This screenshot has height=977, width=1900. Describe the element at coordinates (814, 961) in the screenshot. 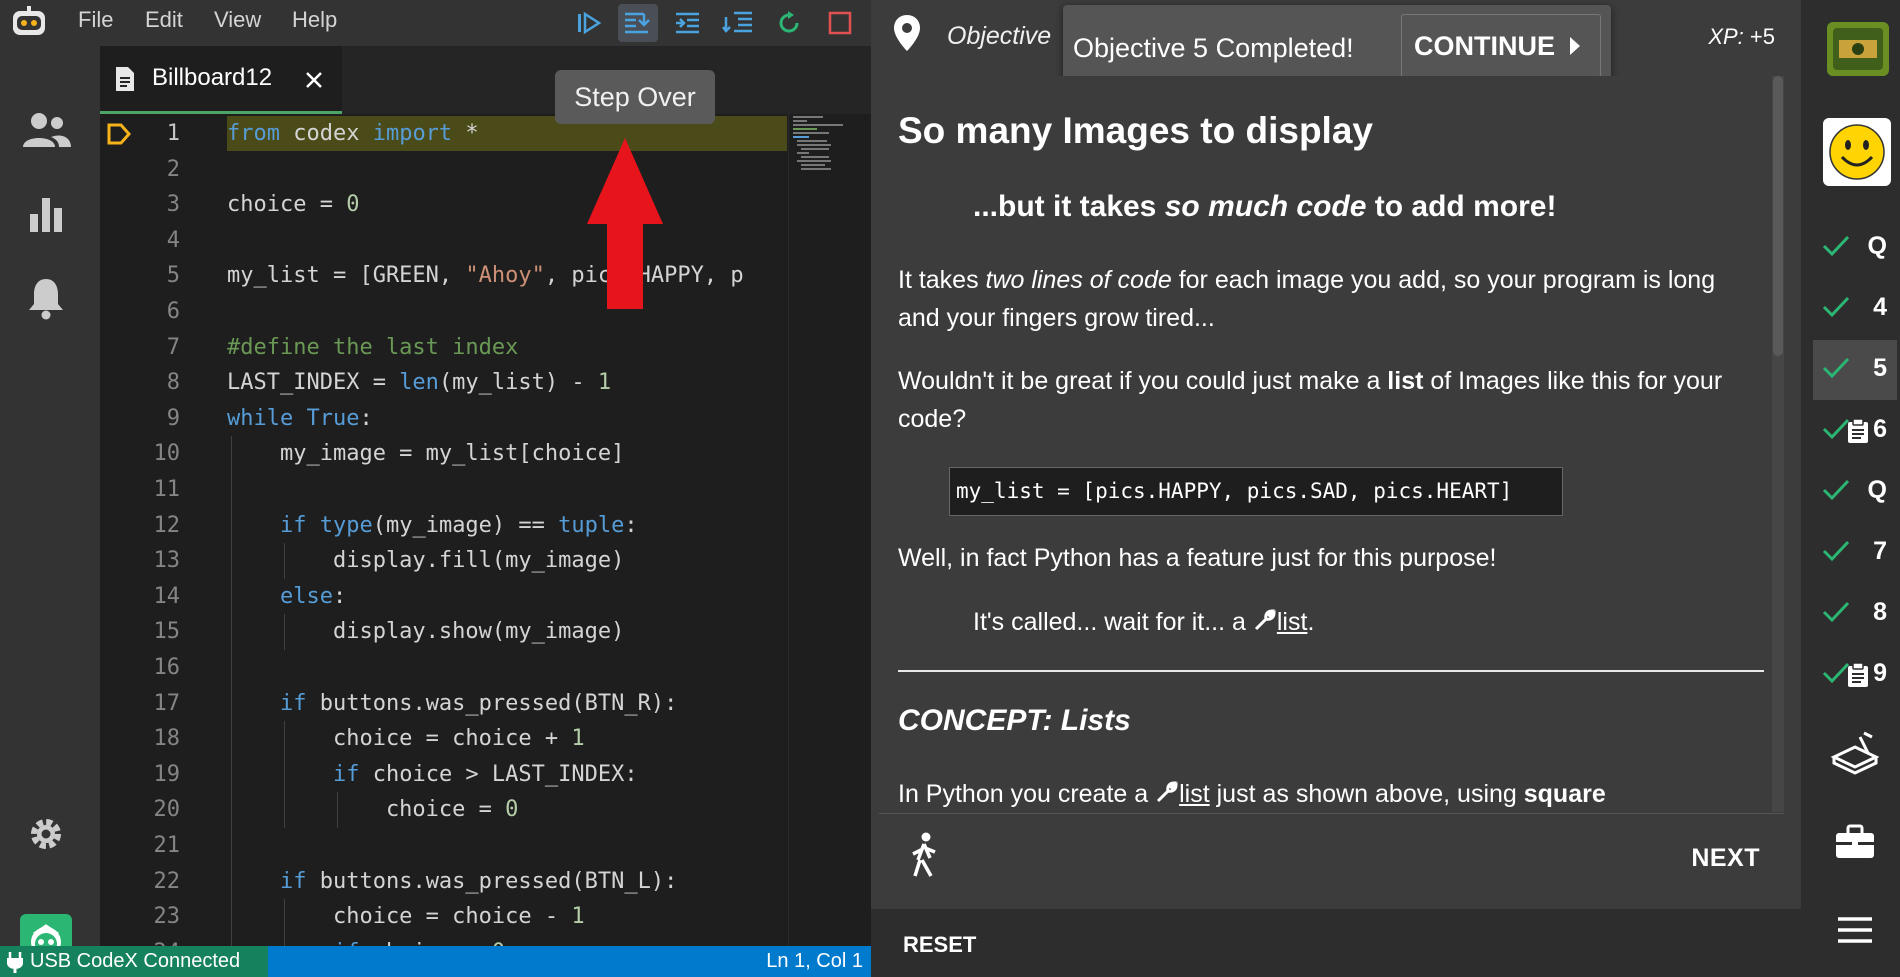

I see `cursor-position: Ln 1, Col 1` at that location.